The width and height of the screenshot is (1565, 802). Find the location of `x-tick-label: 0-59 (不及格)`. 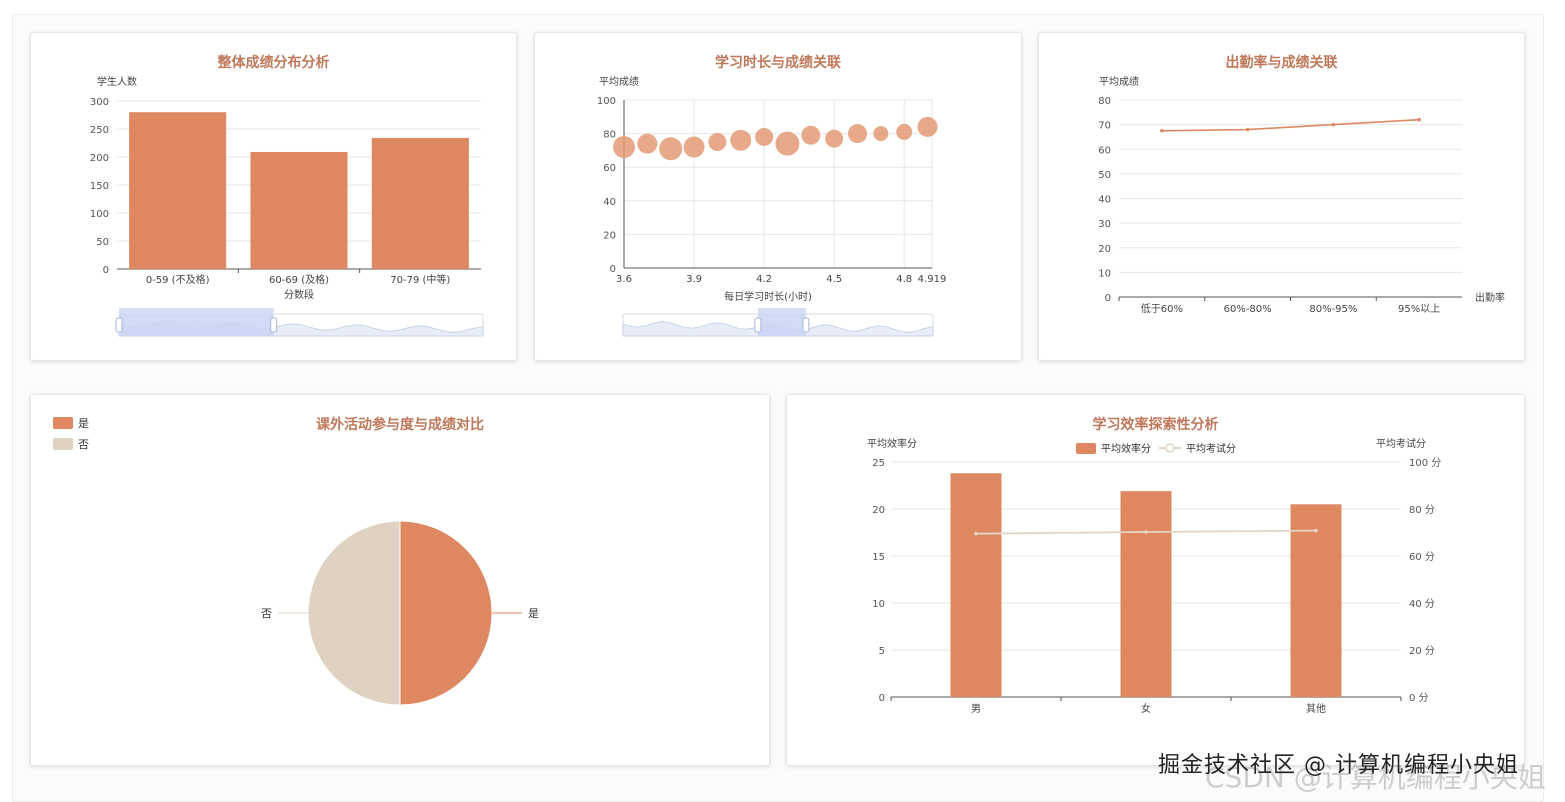

x-tick-label: 0-59 (不及格) is located at coordinates (178, 279).